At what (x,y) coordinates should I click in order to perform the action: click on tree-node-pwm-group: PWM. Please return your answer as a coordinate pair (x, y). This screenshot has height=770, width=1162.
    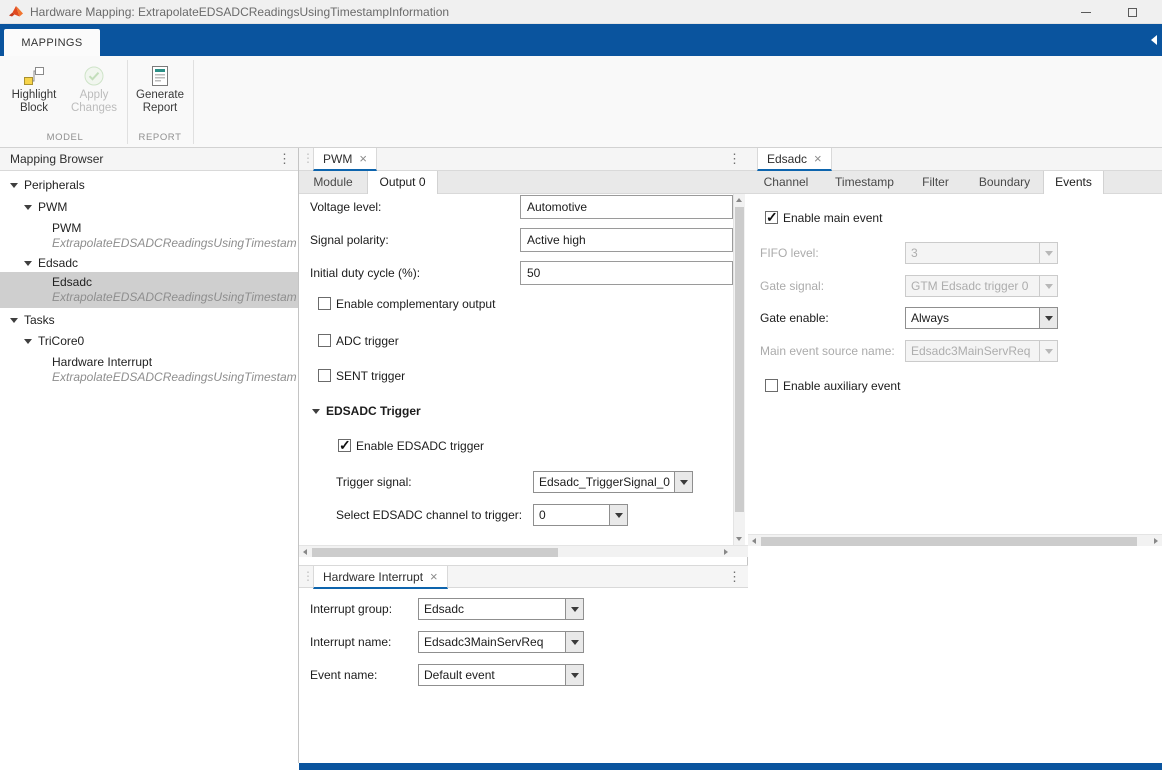
    Looking at the image, I should click on (149, 207).